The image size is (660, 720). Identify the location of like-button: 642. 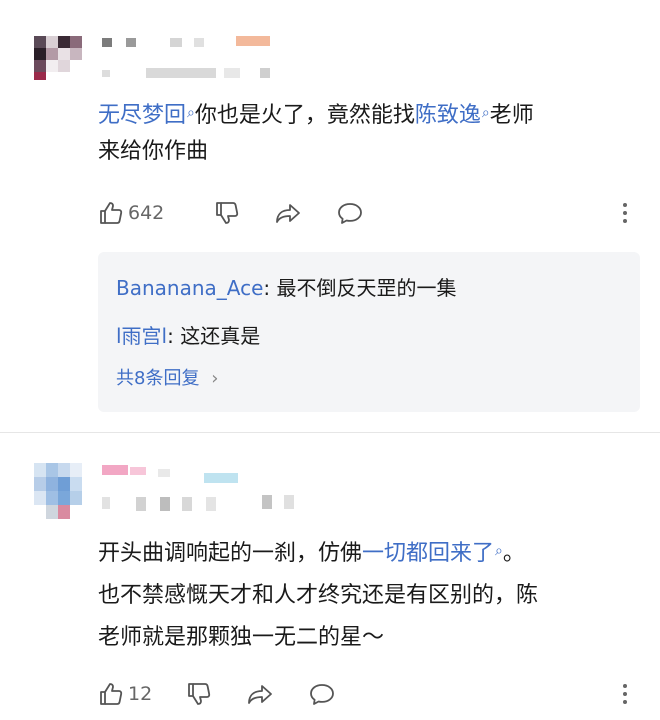
(131, 213).